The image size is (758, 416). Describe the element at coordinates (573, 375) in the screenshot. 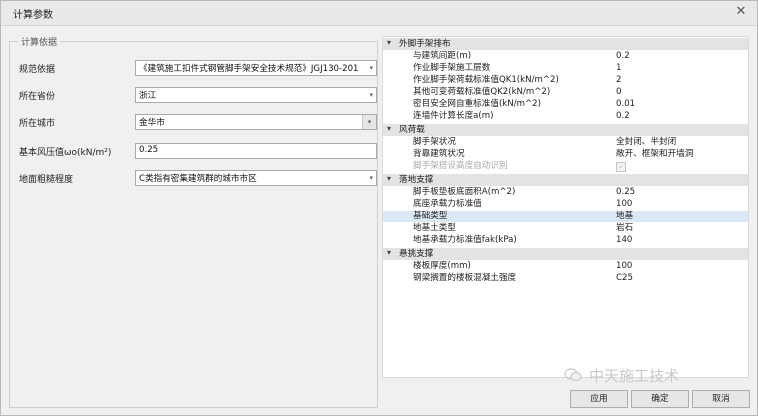

I see `wechat-icon` at that location.